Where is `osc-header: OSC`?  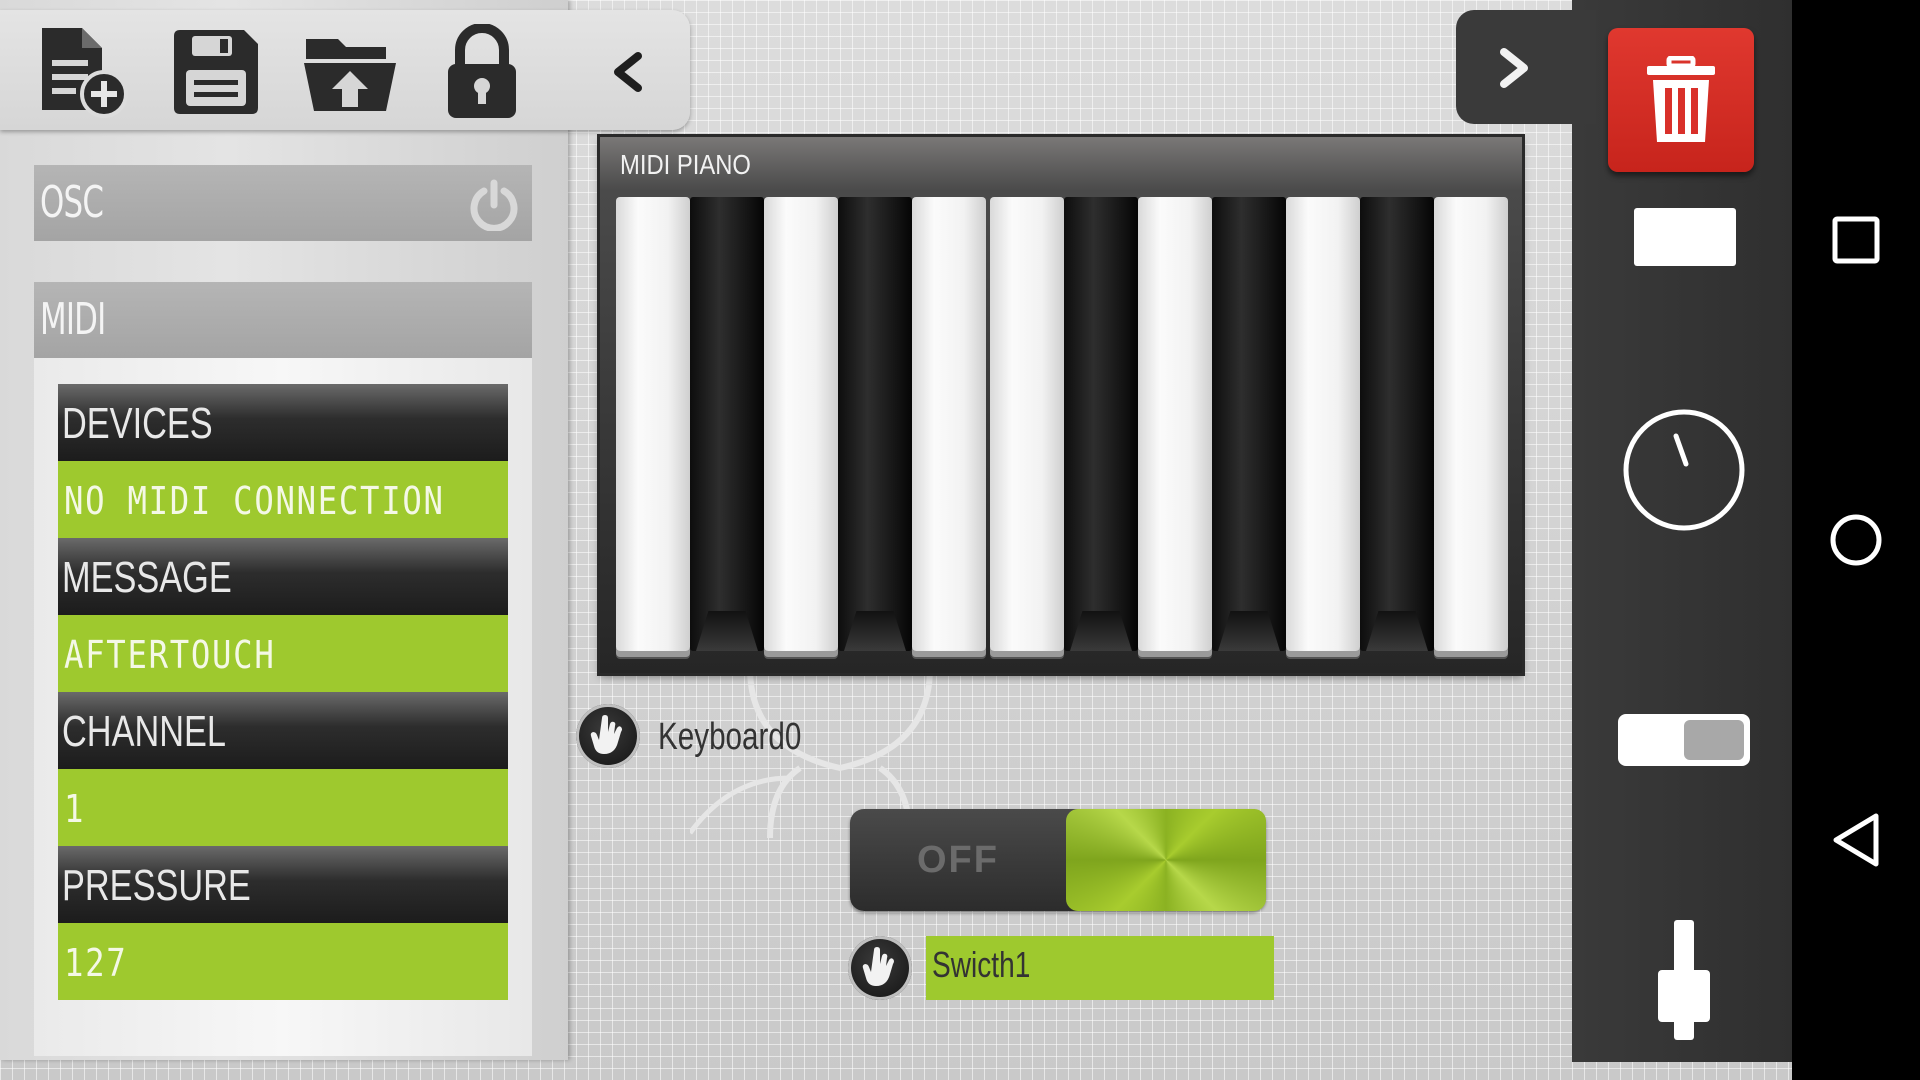 osc-header: OSC is located at coordinates (283, 203).